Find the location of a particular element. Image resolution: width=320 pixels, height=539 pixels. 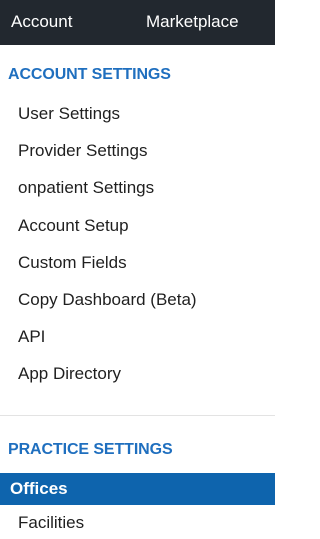

sidebar-item-copy-dashboard: Copy Dashboard (Beta) is located at coordinates (137, 300).